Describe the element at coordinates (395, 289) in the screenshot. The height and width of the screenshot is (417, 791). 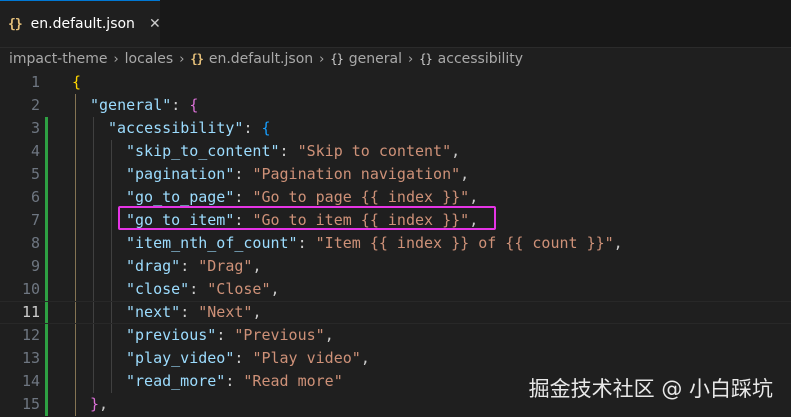
I see `code-line: 10 "close": "Close",` at that location.